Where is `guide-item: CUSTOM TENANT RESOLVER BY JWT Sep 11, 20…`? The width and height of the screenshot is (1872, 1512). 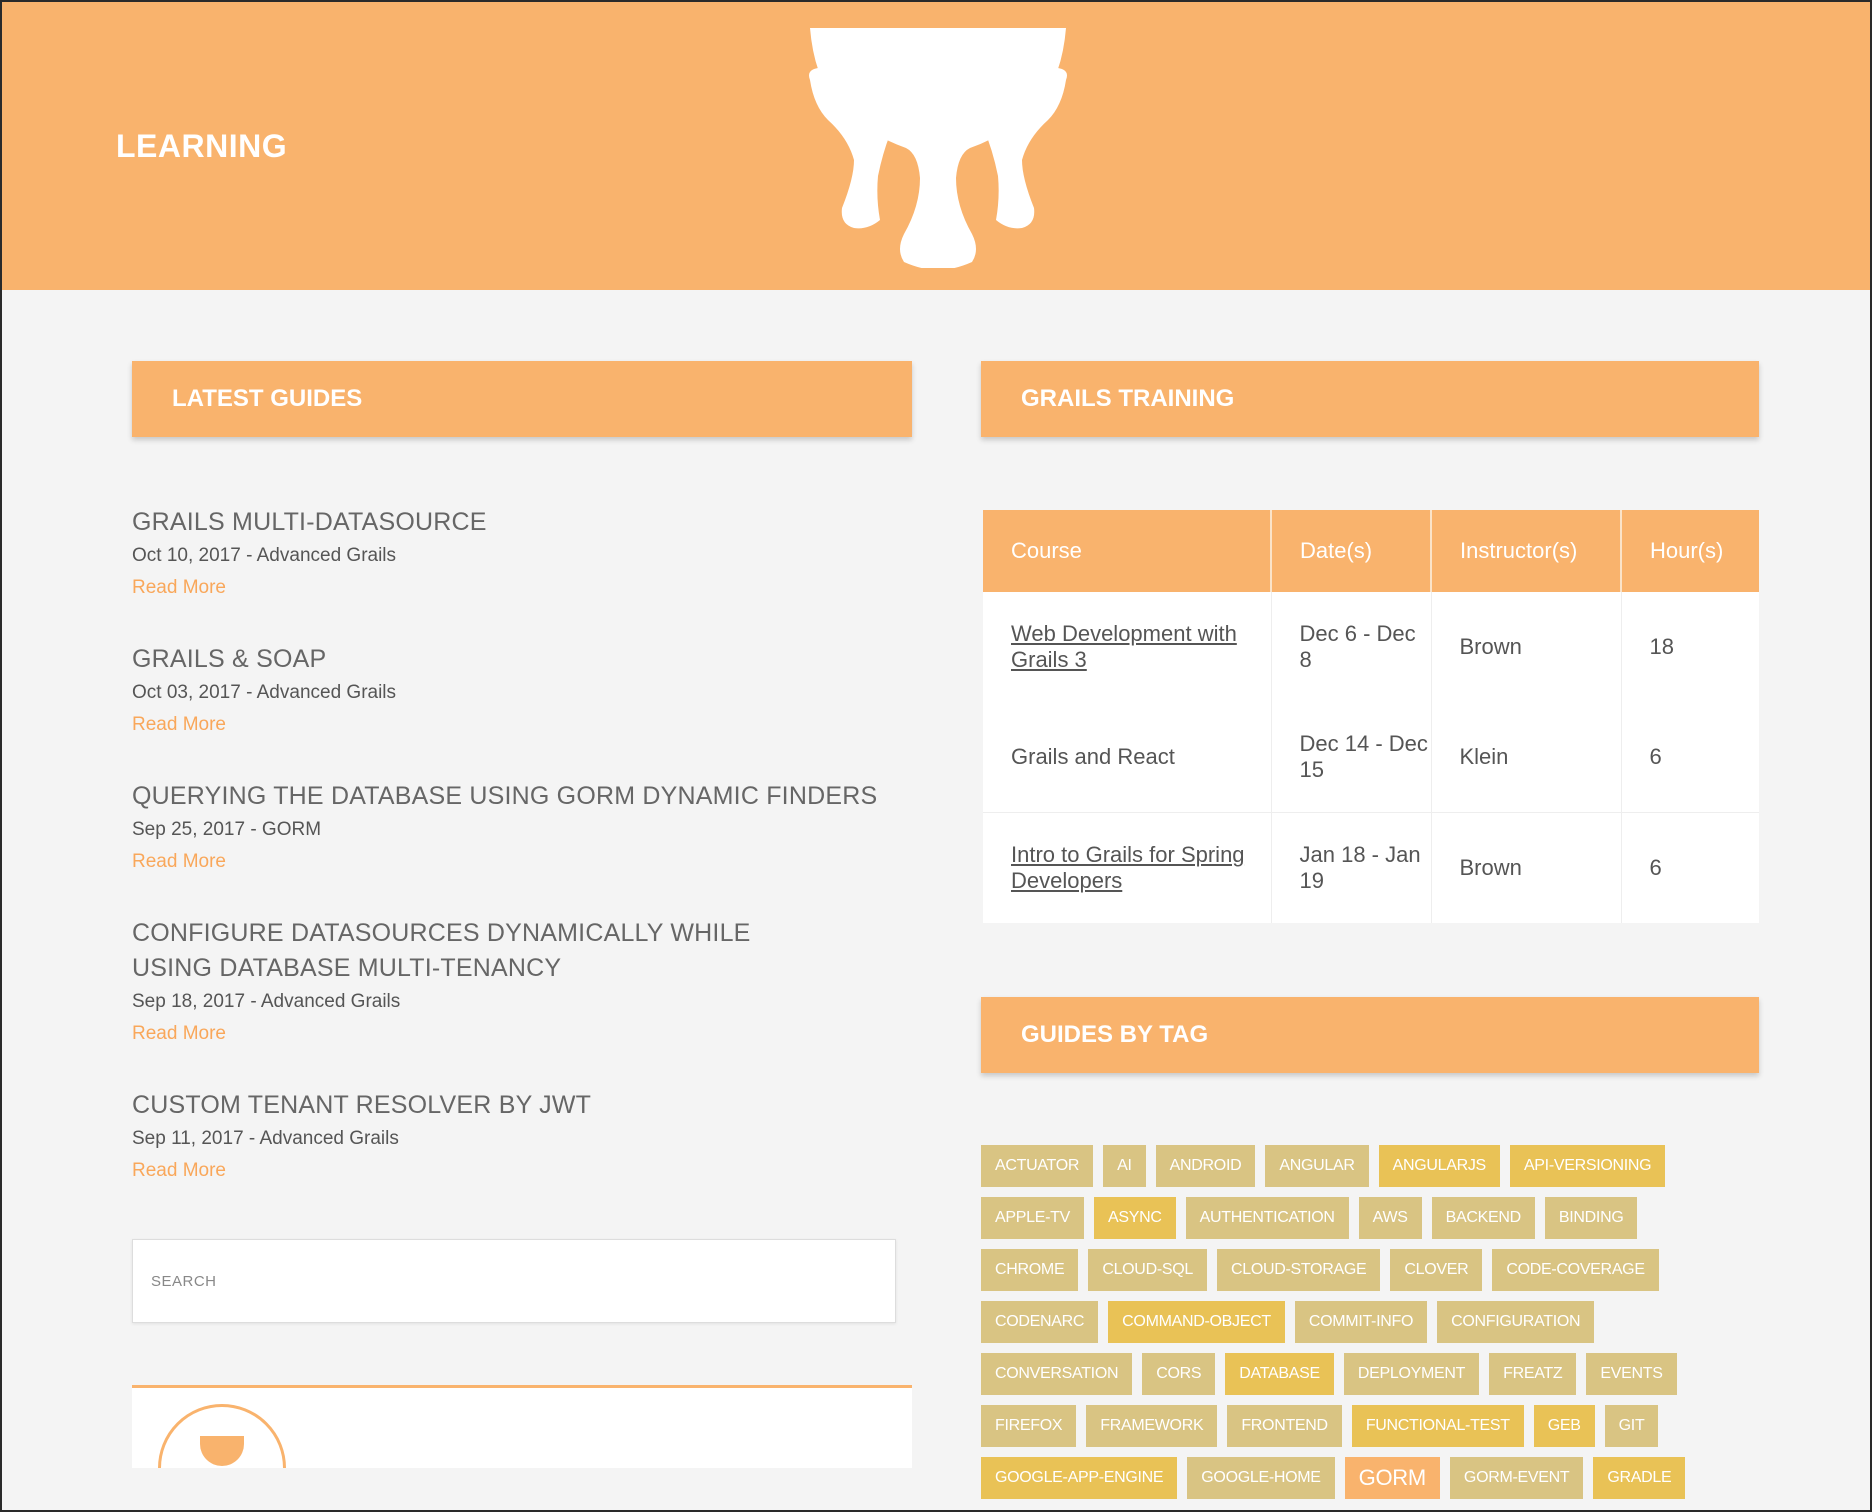
guide-item: CUSTOM TENANT RESOLVER BY JWT Sep 11, 20… is located at coordinates (522, 1135).